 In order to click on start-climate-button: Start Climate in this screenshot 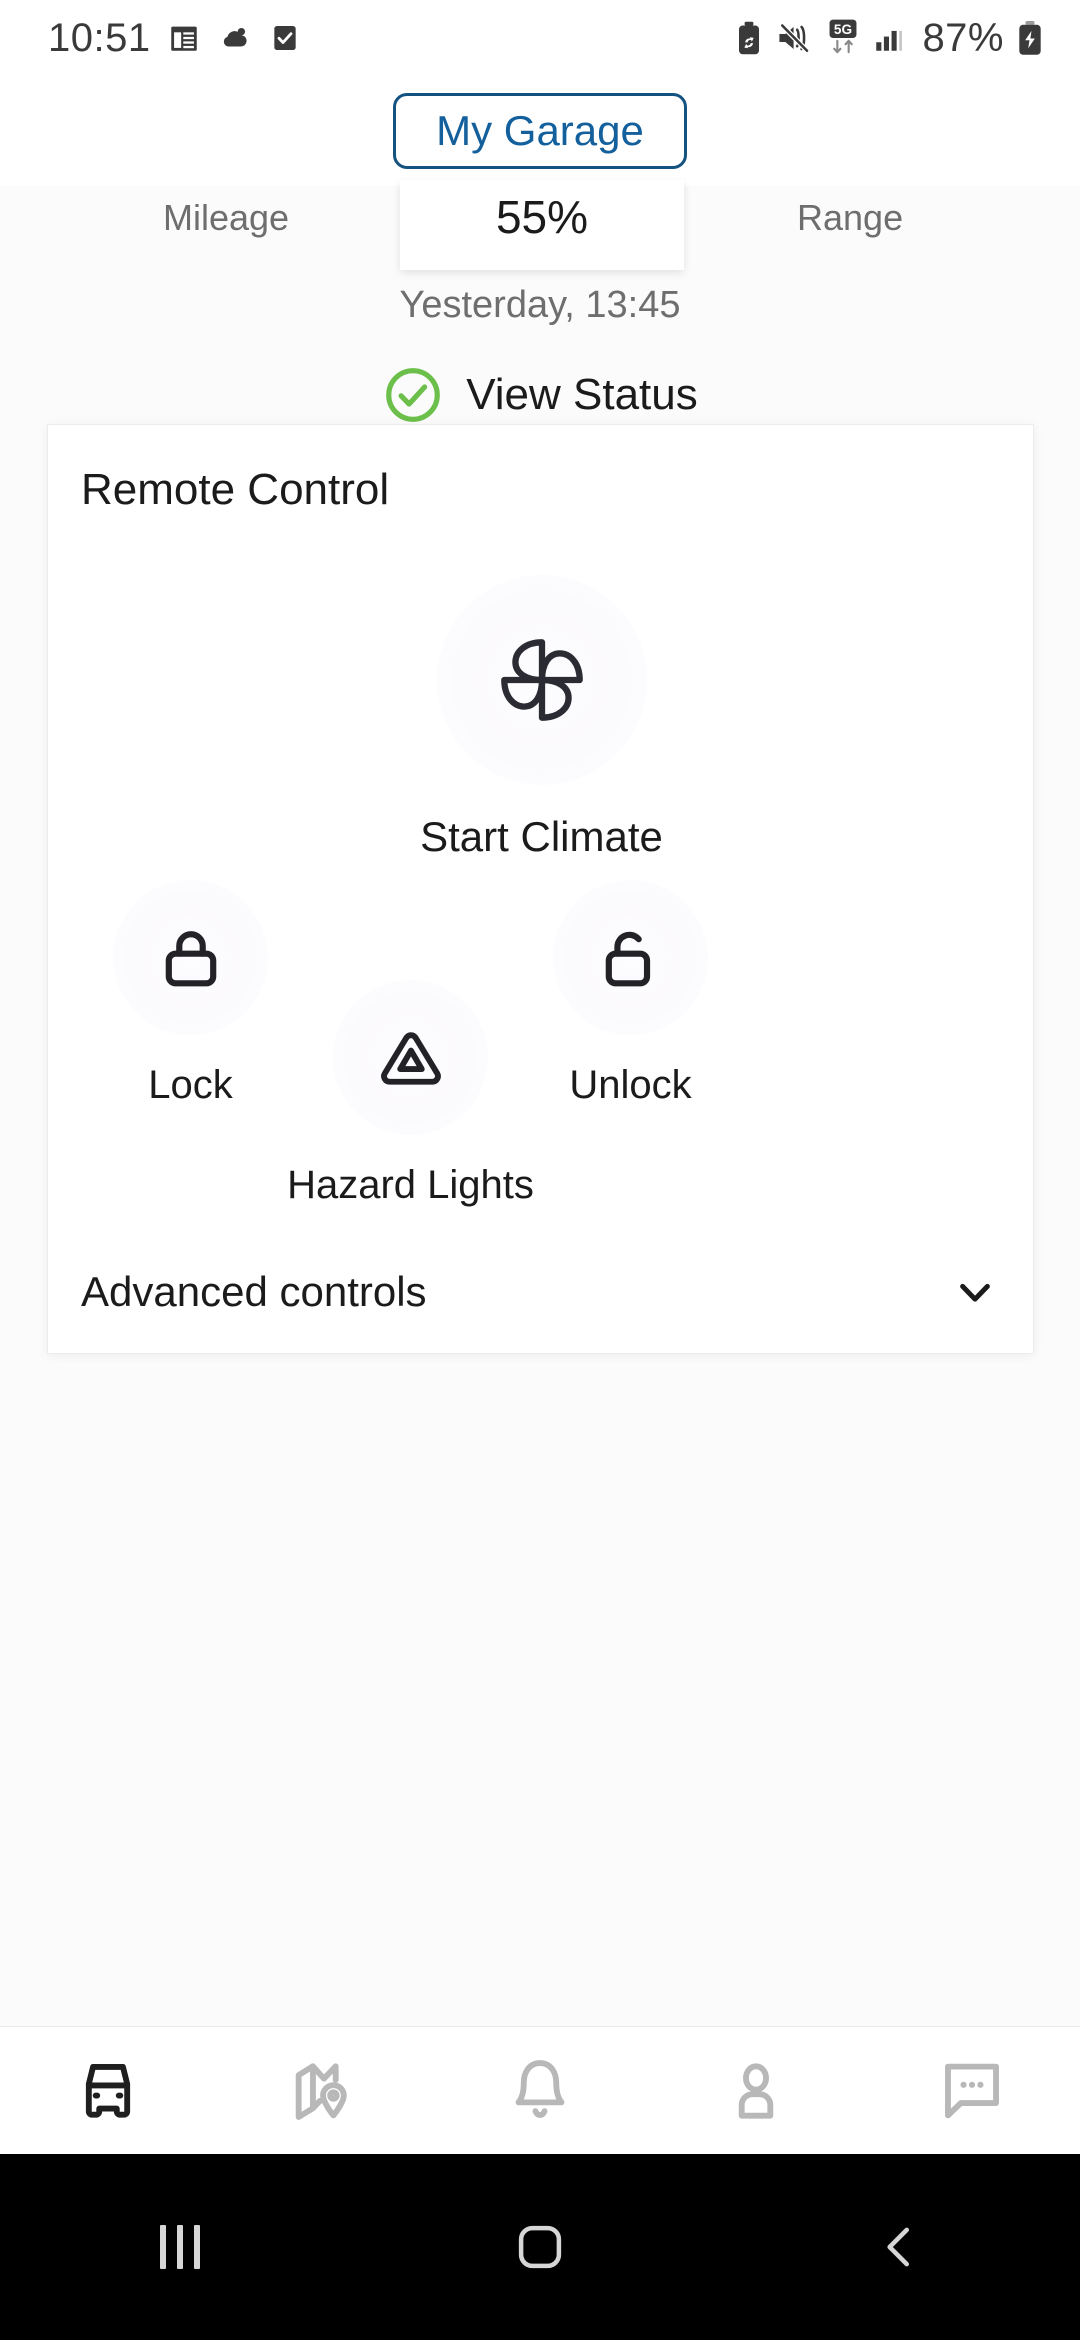, I will do `click(541, 718)`.